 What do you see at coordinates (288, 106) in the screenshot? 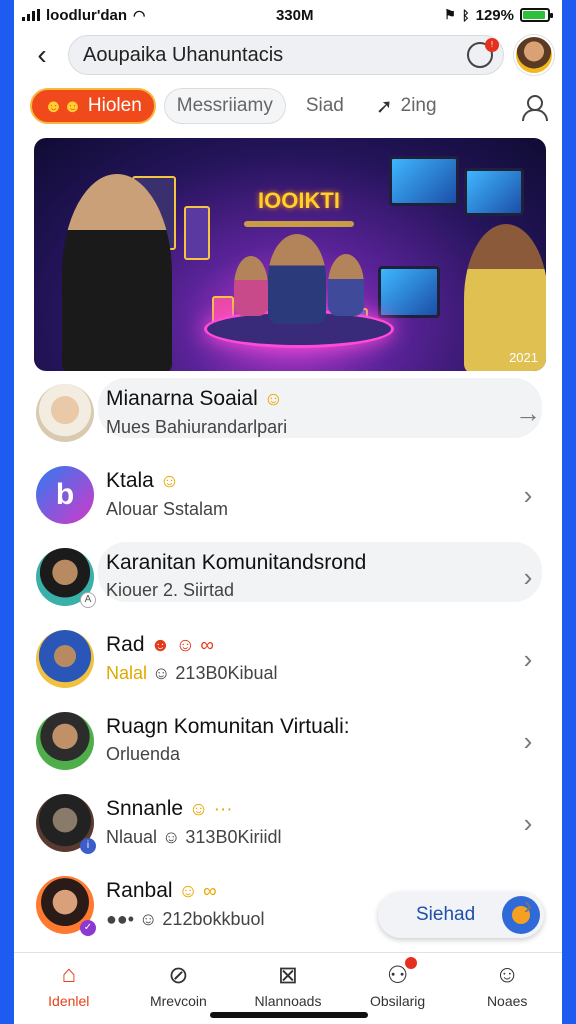
I see `category-tabs: ☻☻ Hiolen Messriiamy Siad ➚ 2ing` at bounding box center [288, 106].